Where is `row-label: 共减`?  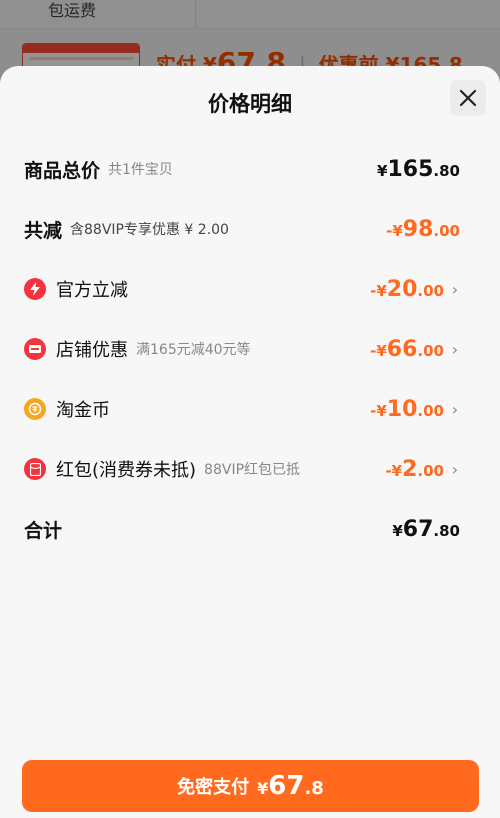 row-label: 共减 is located at coordinates (43, 230).